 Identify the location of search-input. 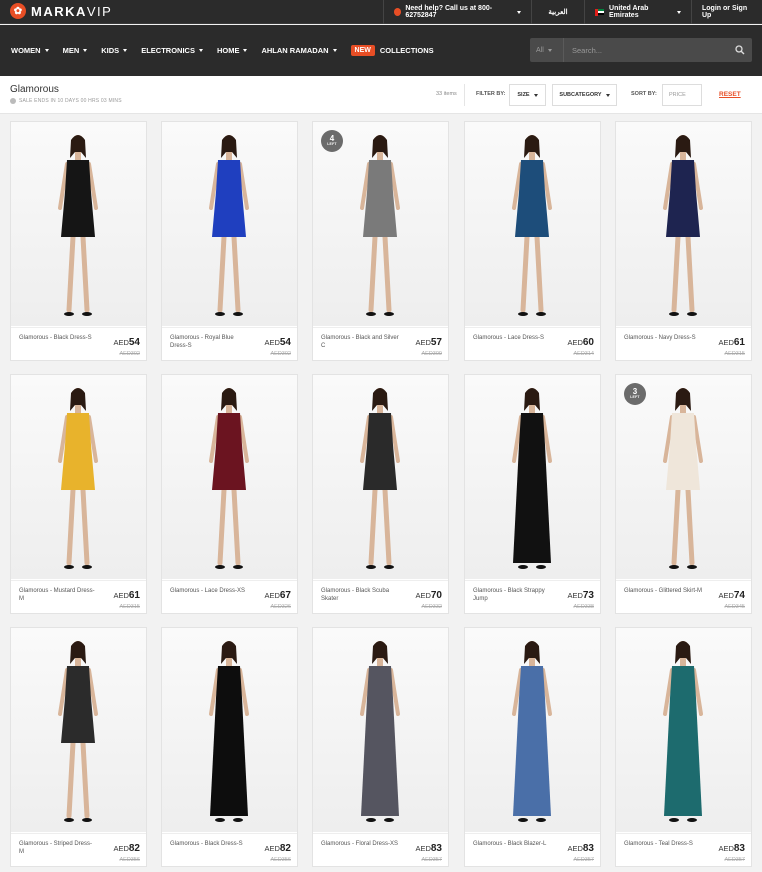
(646, 50).